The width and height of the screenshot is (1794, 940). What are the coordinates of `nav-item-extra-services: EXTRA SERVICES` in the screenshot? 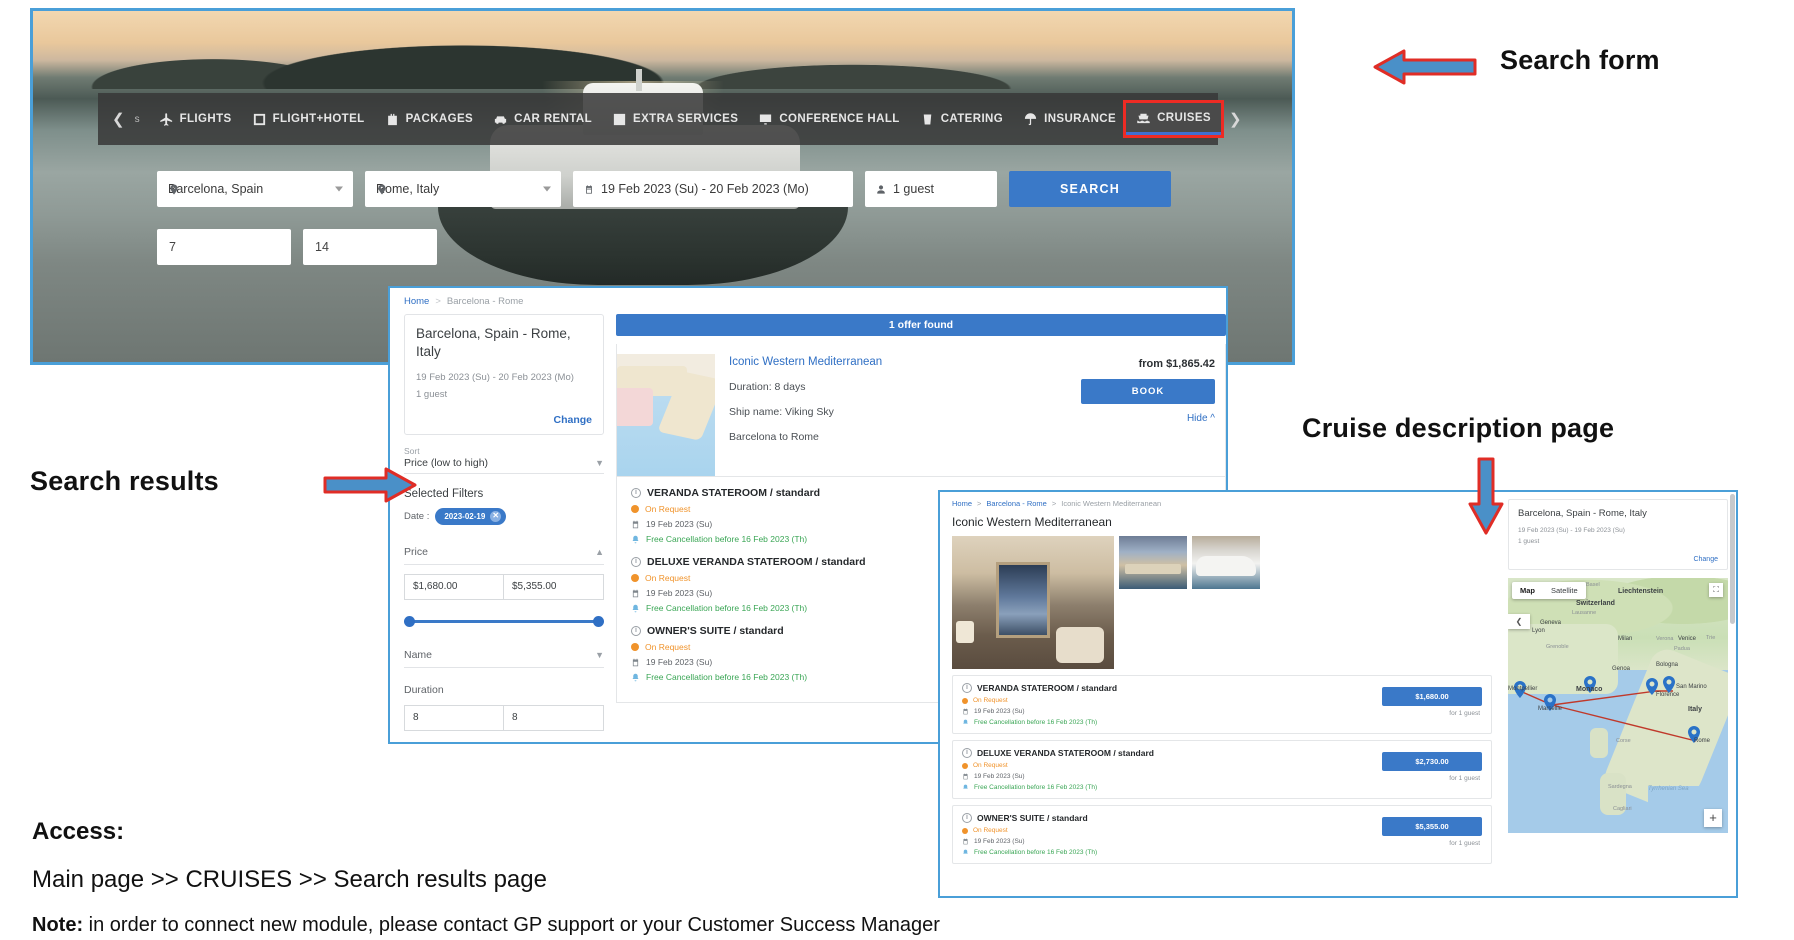 It's located at (675, 119).